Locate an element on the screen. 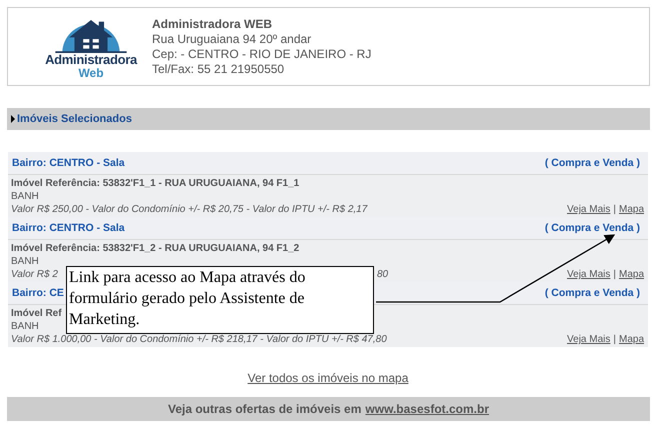 The width and height of the screenshot is (656, 432). reference-text: Imóvel Referência: 53832'F1_2 - RUA URUGUAIANA, 94 F1_2 is located at coordinates (155, 248).